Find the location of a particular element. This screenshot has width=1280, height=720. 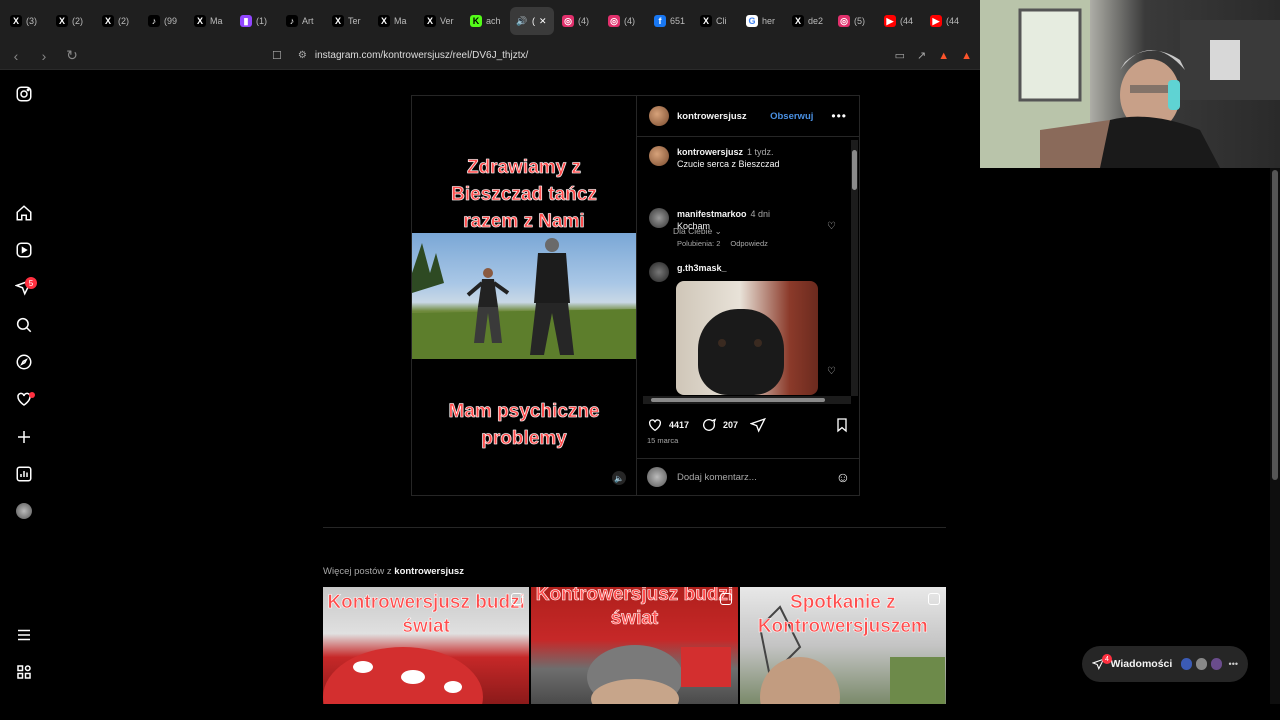

browser-tab: f 651 is located at coordinates (670, 21).